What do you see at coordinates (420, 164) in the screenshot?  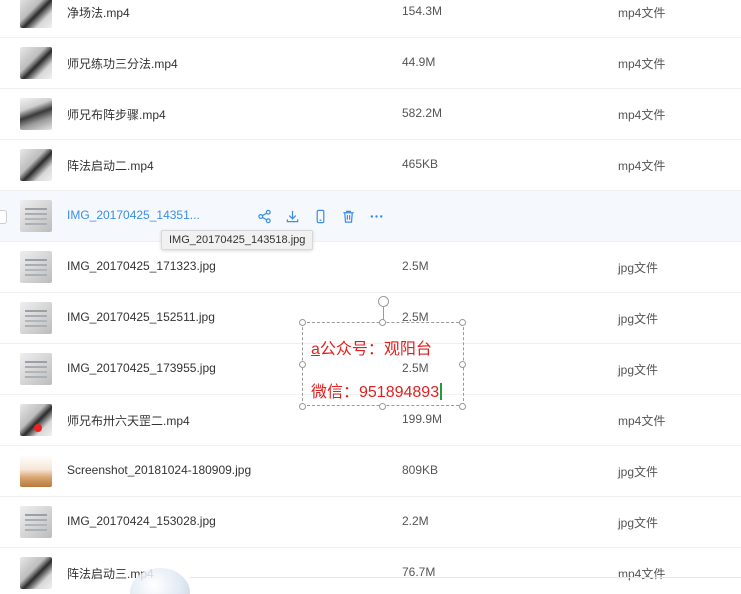 I see `file-size: 465KB` at bounding box center [420, 164].